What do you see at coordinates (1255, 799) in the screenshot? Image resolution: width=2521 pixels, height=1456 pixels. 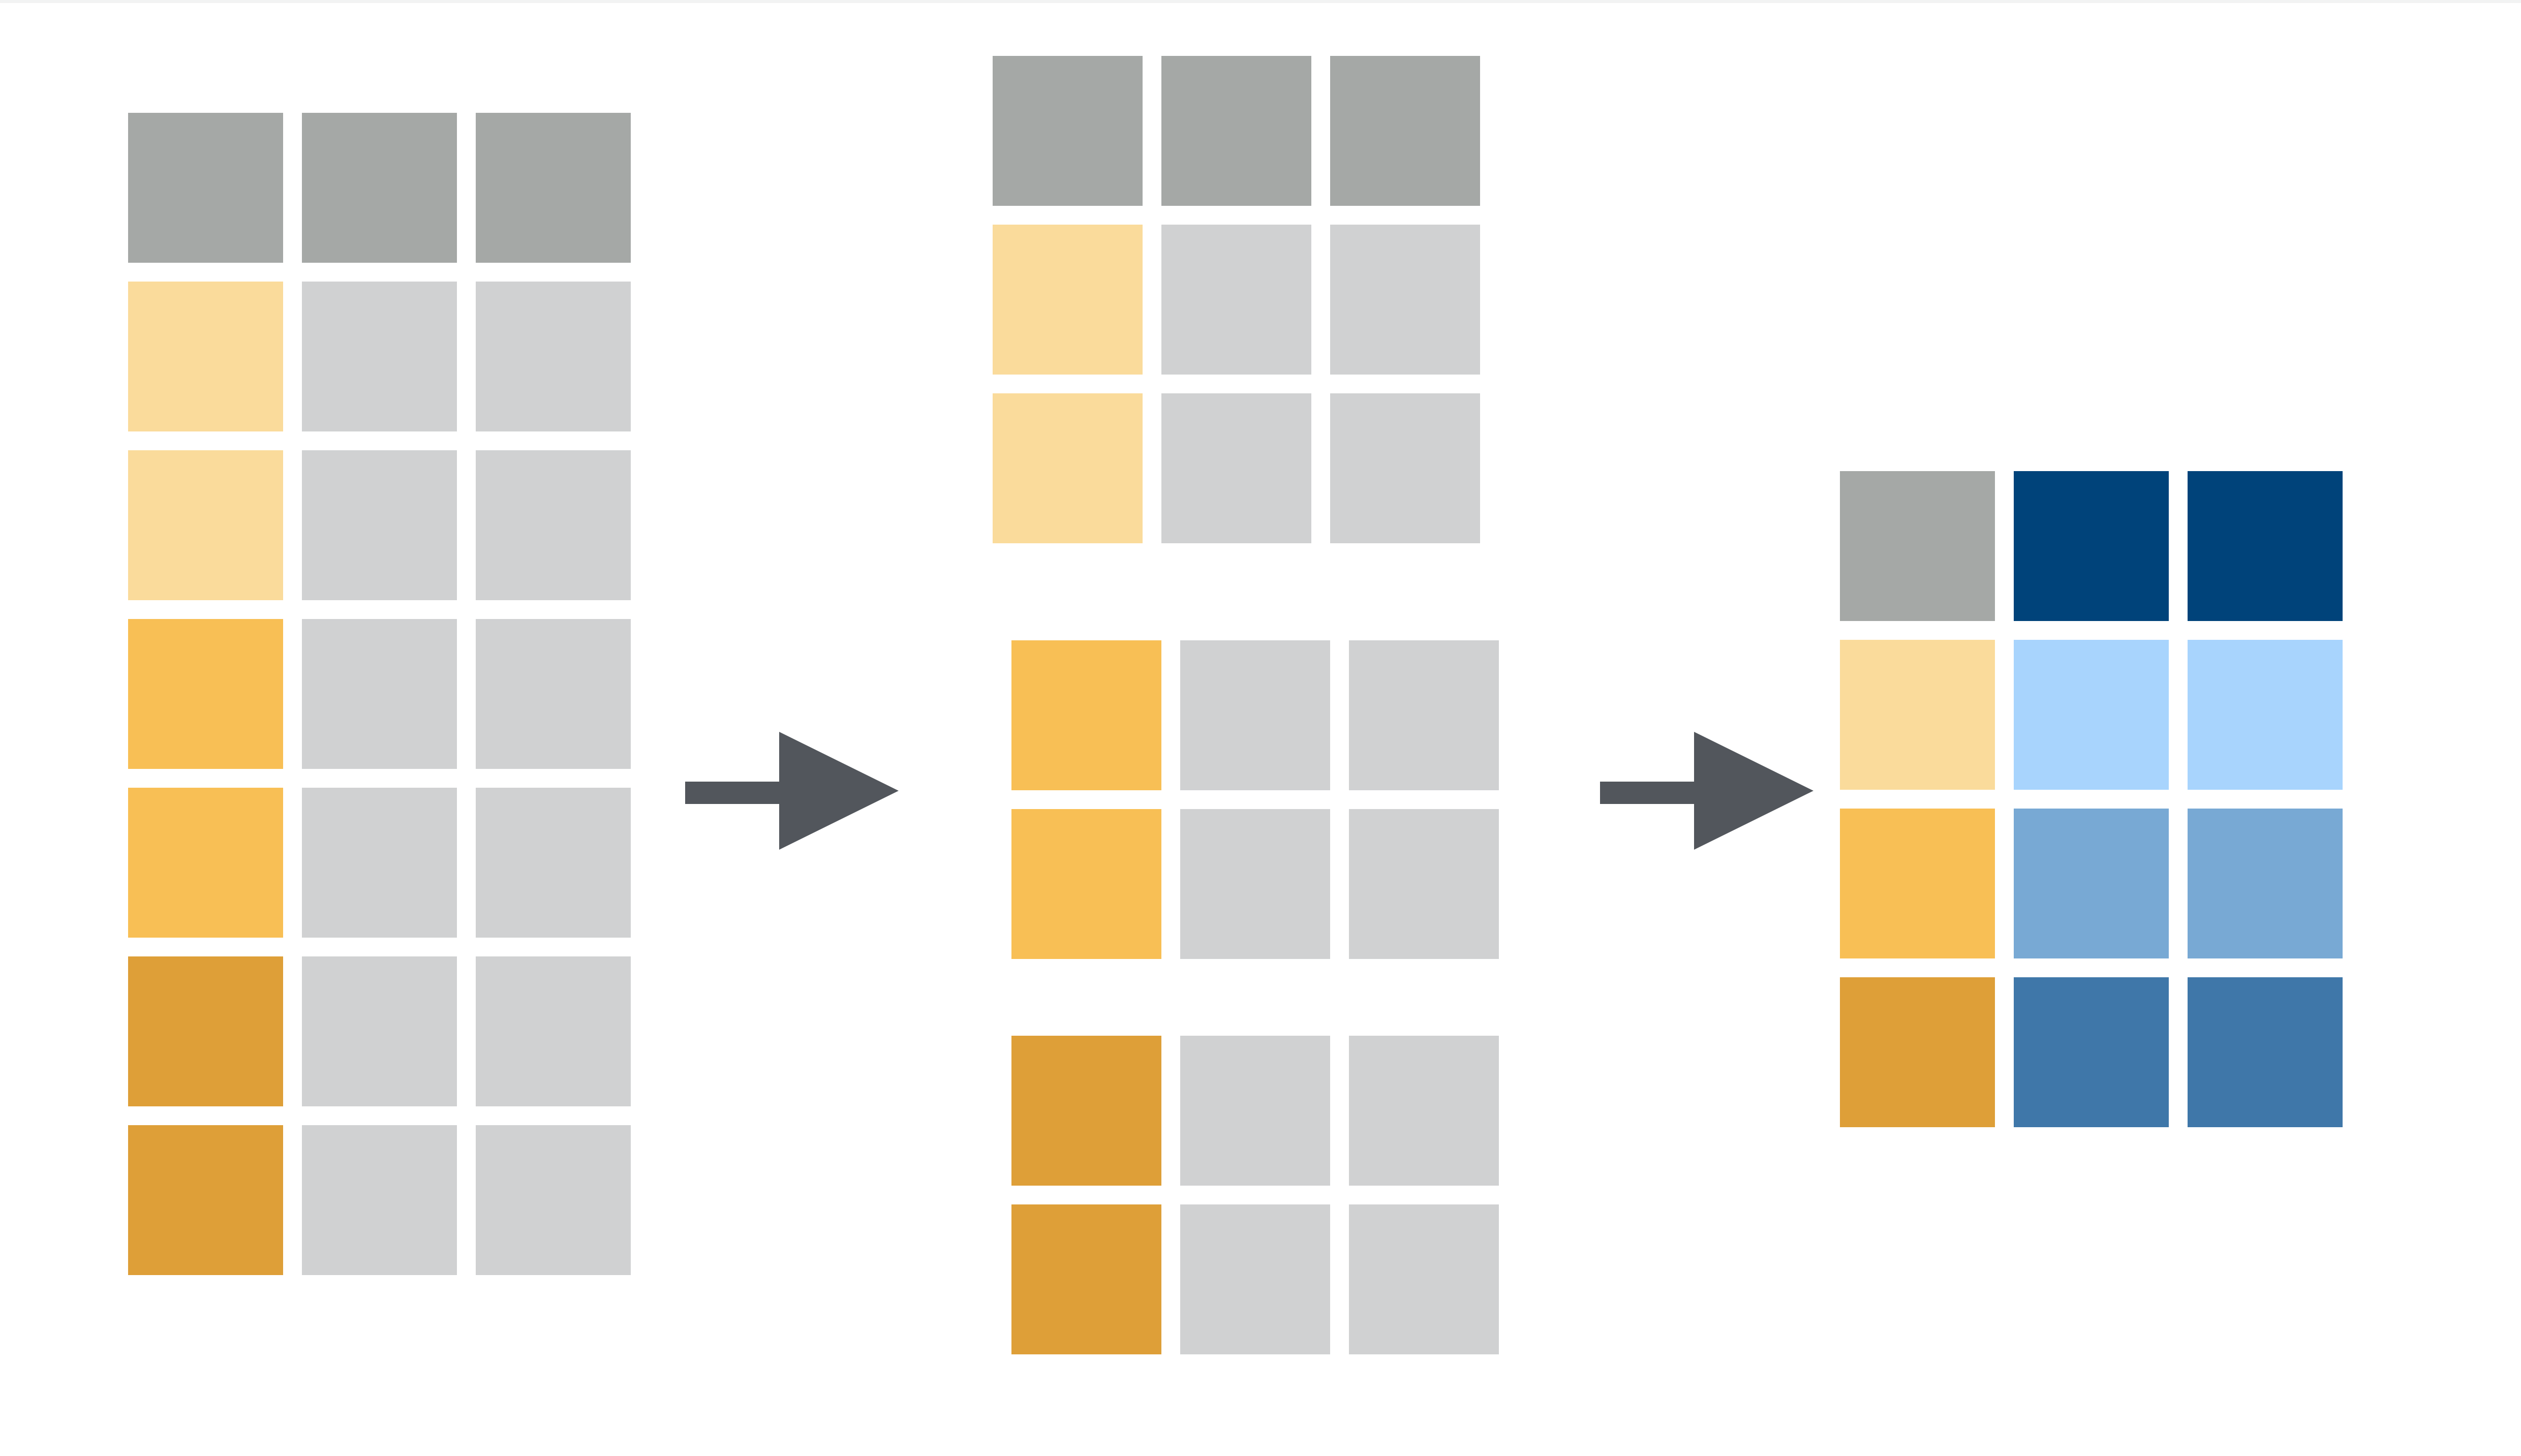 I see `group-table-mid` at bounding box center [1255, 799].